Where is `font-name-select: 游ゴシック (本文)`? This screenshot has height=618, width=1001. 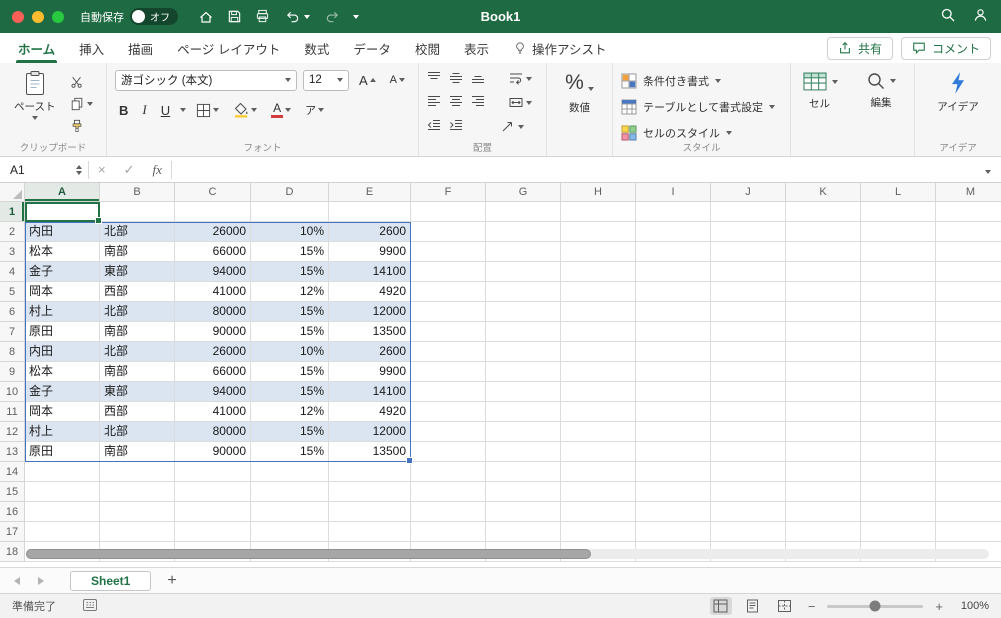
font-name-select: 游ゴシック (本文) is located at coordinates (206, 80).